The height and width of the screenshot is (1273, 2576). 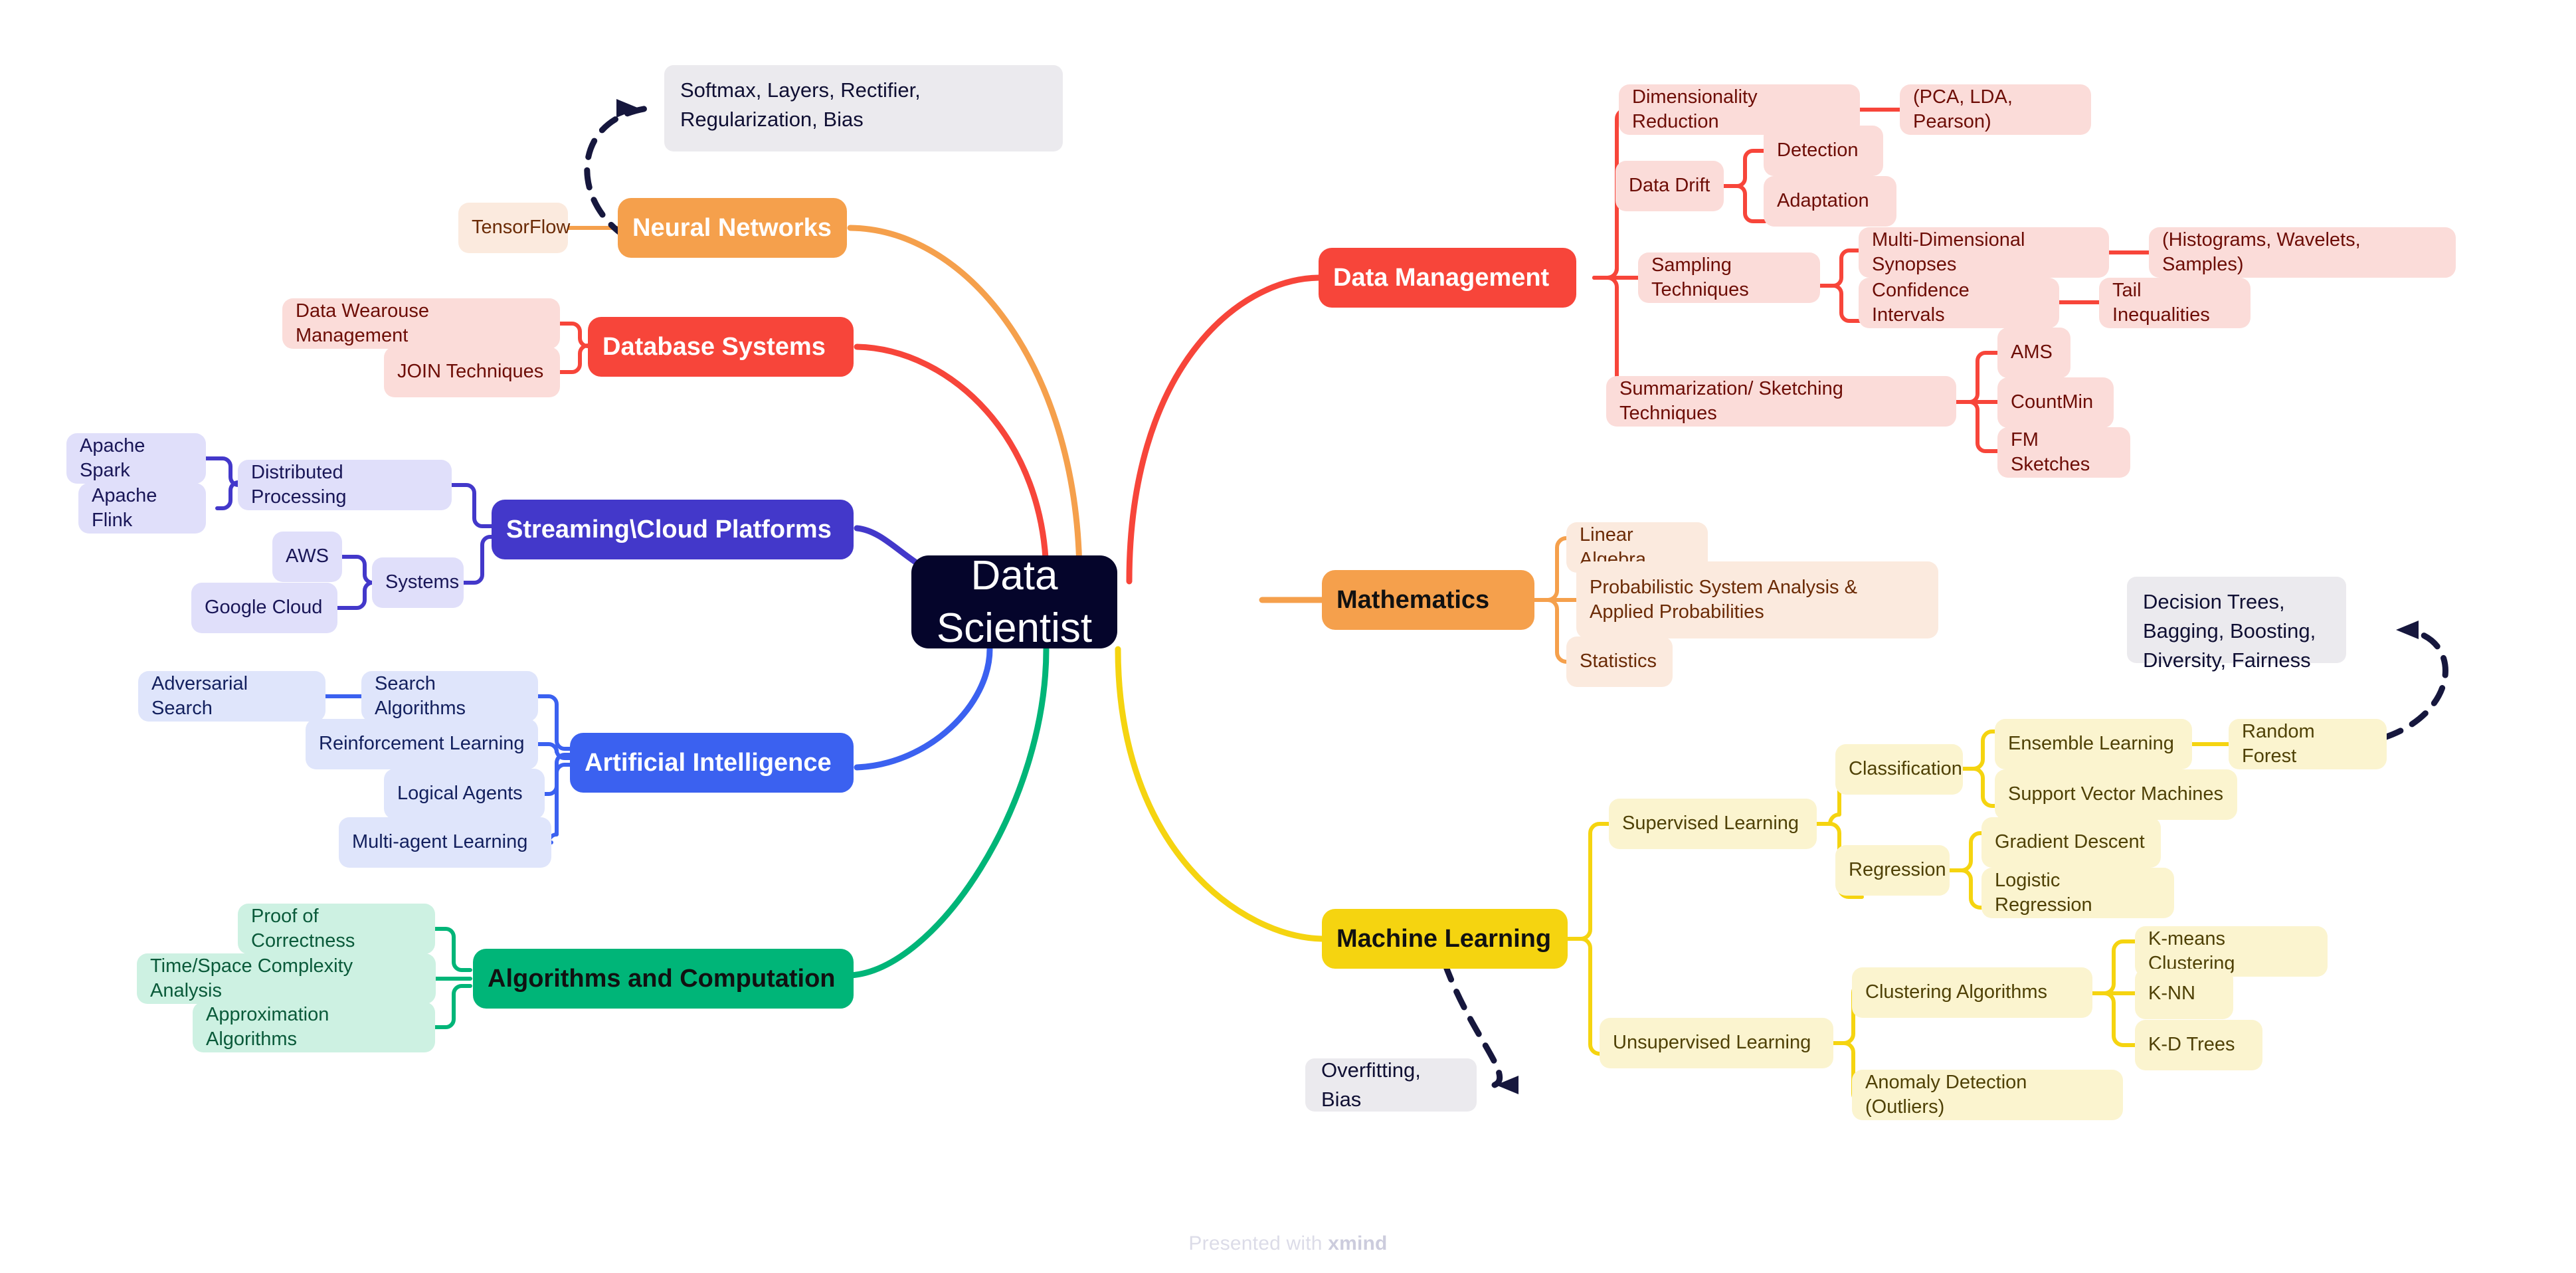 I want to click on node-gradient-descent-label: Gradient Descent, so click(x=2070, y=842).